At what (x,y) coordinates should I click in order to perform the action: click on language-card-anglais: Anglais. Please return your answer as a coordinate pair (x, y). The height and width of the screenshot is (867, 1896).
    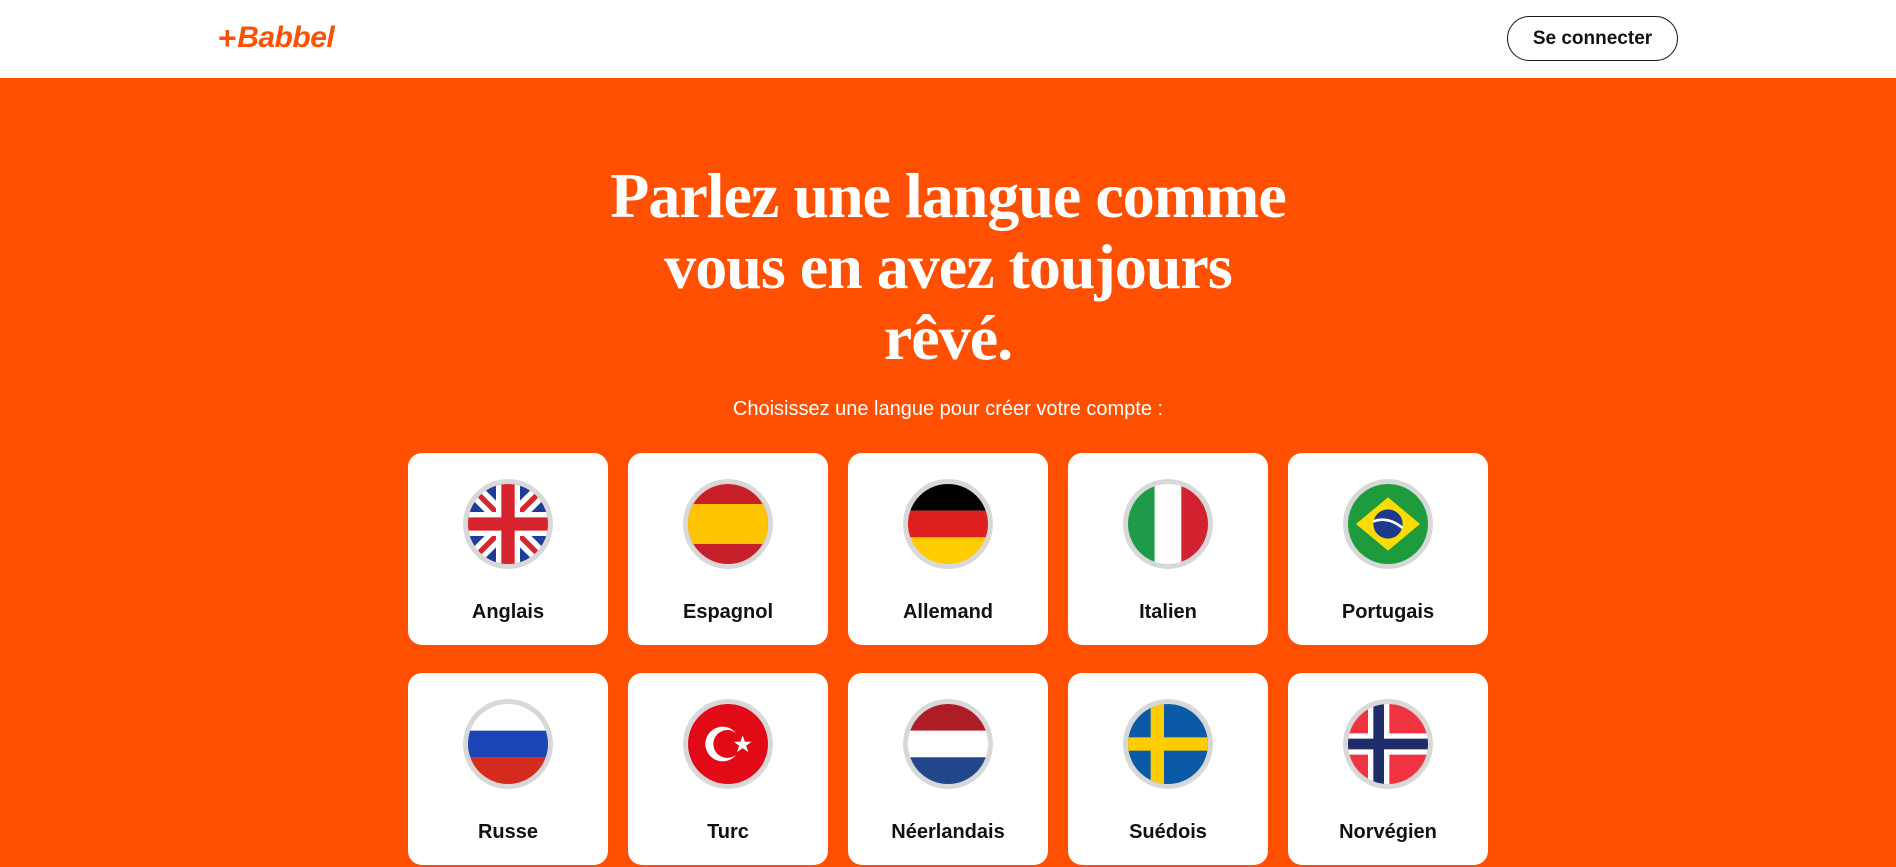
    Looking at the image, I should click on (508, 549).